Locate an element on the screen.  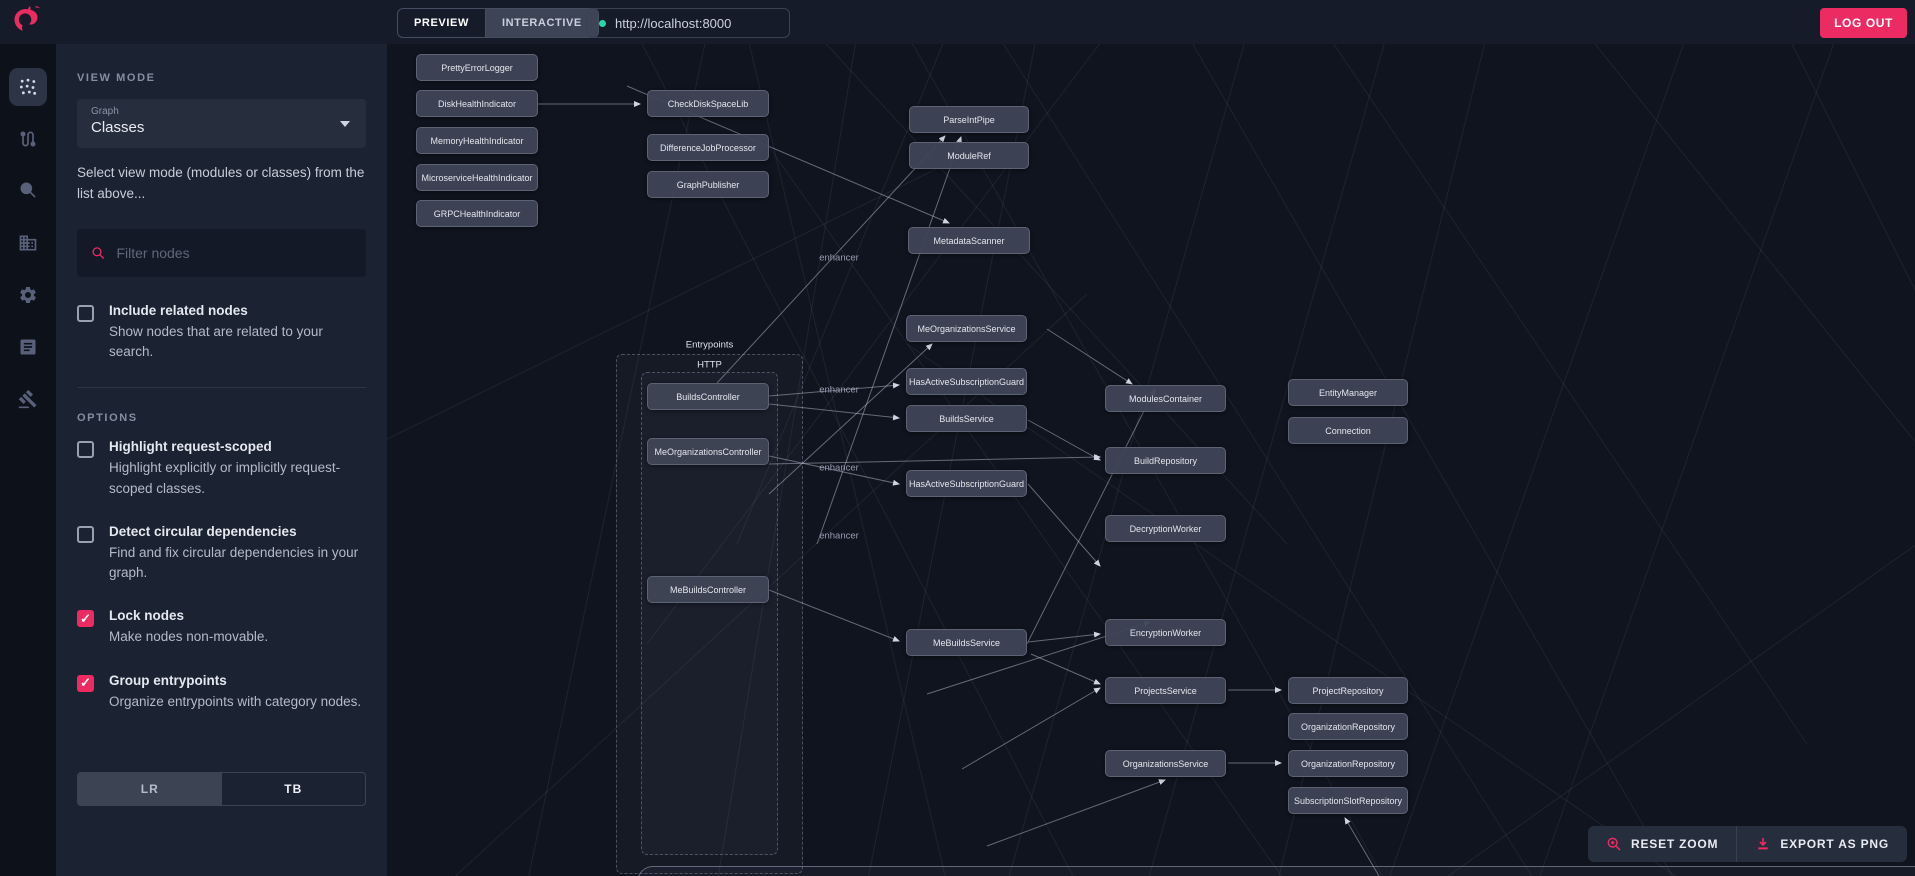
graph-node: MeOrganizationsService is located at coordinates (966, 328).